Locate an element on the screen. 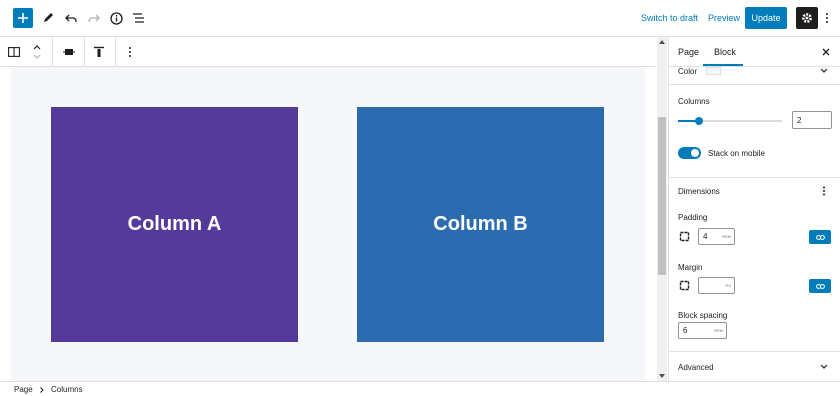 The height and width of the screenshot is (396, 840). align-top-icon is located at coordinates (99, 51).